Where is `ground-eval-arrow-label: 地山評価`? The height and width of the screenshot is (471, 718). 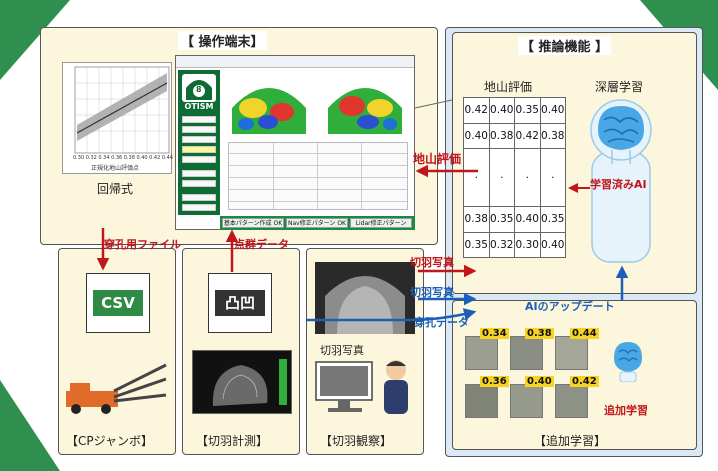
ground-eval-arrow-label: 地山評価 is located at coordinates (437, 159).